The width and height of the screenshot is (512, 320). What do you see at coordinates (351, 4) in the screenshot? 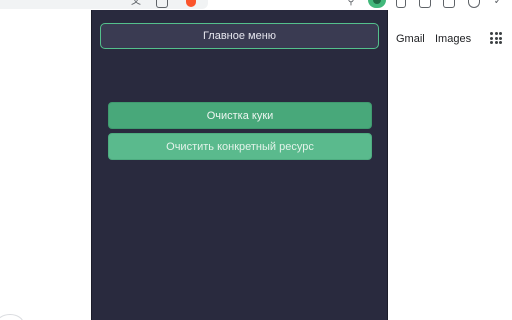
I see `extension-a-icon: ⚲` at bounding box center [351, 4].